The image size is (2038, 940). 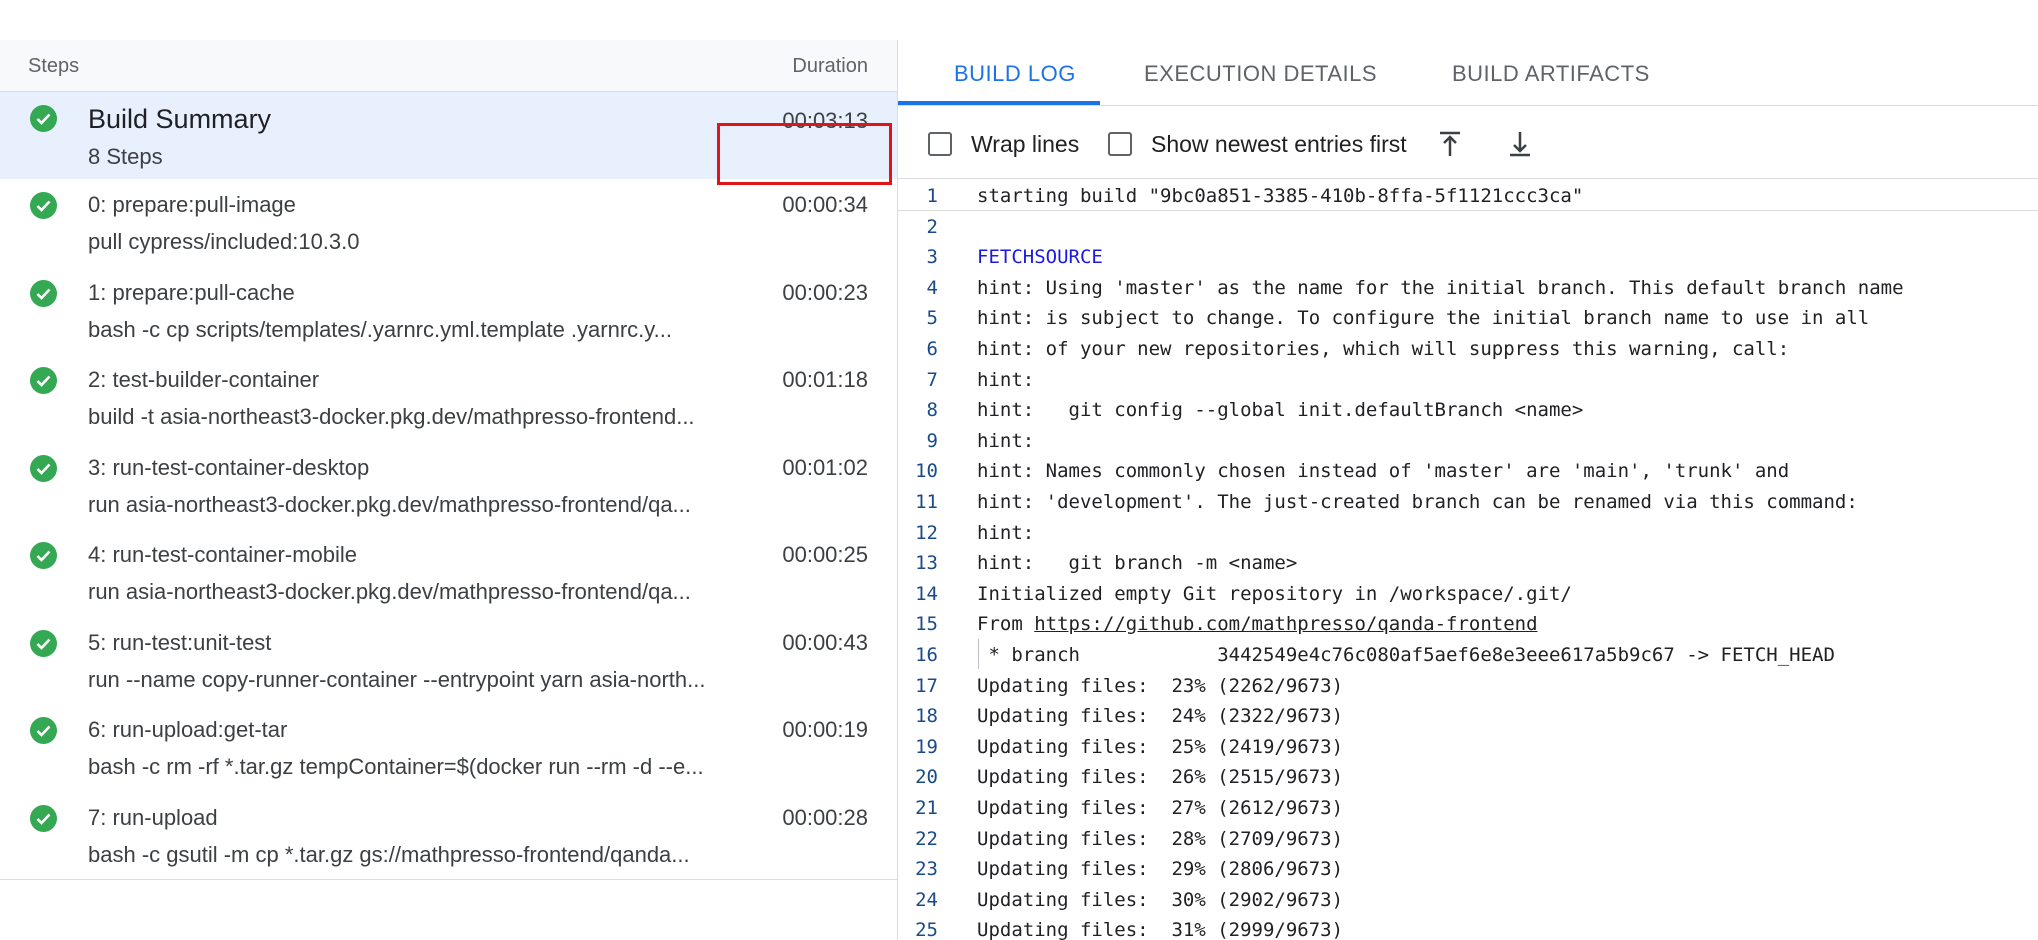 I want to click on log-line: 25 Updating files: 31% (2999/9673), so click(x=1468, y=927).